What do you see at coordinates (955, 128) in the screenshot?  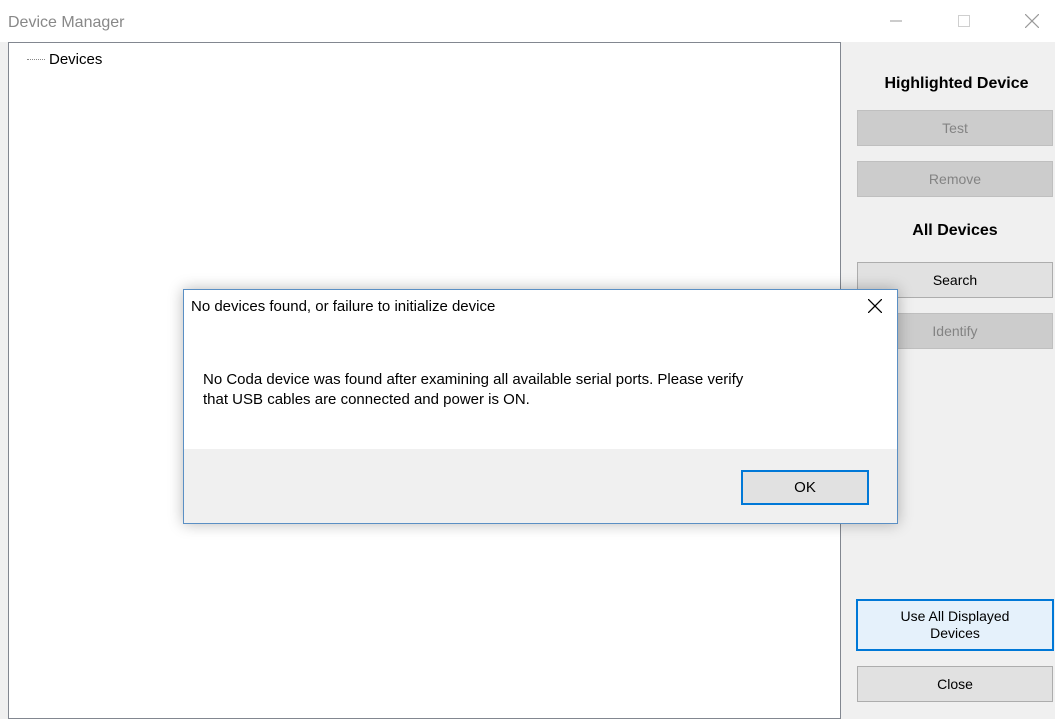 I see `test-button: Test` at bounding box center [955, 128].